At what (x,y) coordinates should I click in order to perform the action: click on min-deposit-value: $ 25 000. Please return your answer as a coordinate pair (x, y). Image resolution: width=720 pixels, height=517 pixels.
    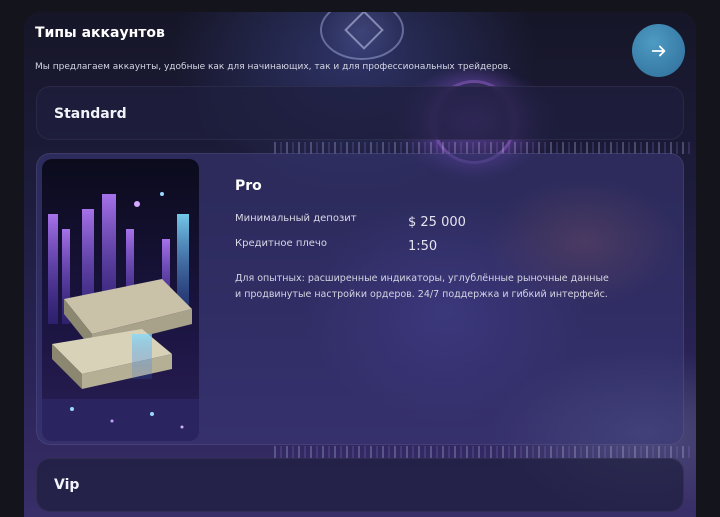
    Looking at the image, I should click on (437, 222).